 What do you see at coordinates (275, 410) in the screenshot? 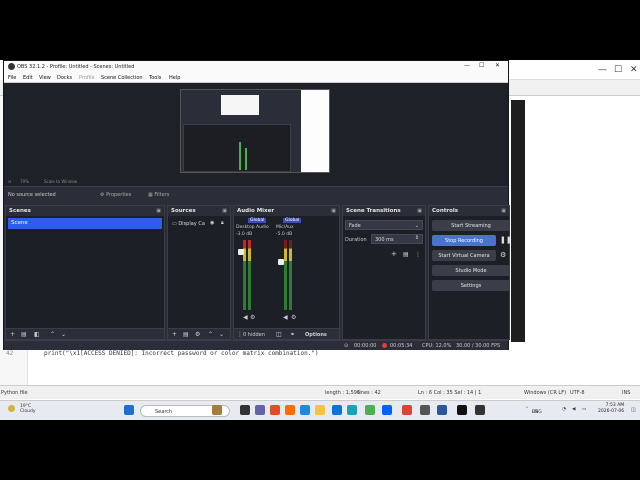
I see `copilot-icon` at bounding box center [275, 410].